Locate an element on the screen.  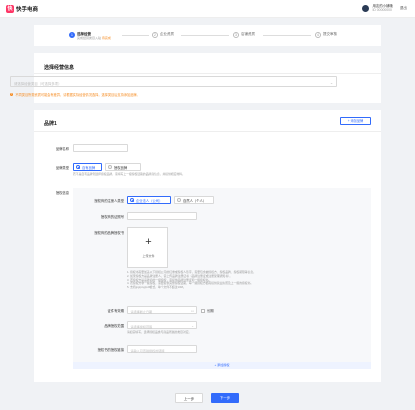
calendar-icon: ▭ is located at coordinates (192, 310).